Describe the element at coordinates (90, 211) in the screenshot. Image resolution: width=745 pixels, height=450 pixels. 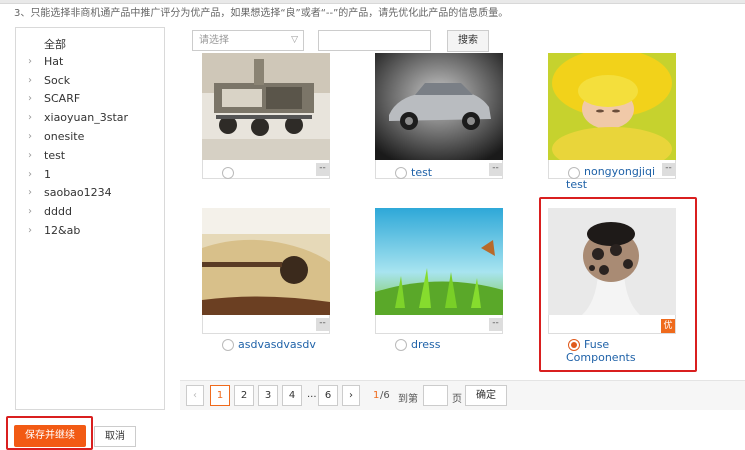
I see `category-item: › dddd` at that location.